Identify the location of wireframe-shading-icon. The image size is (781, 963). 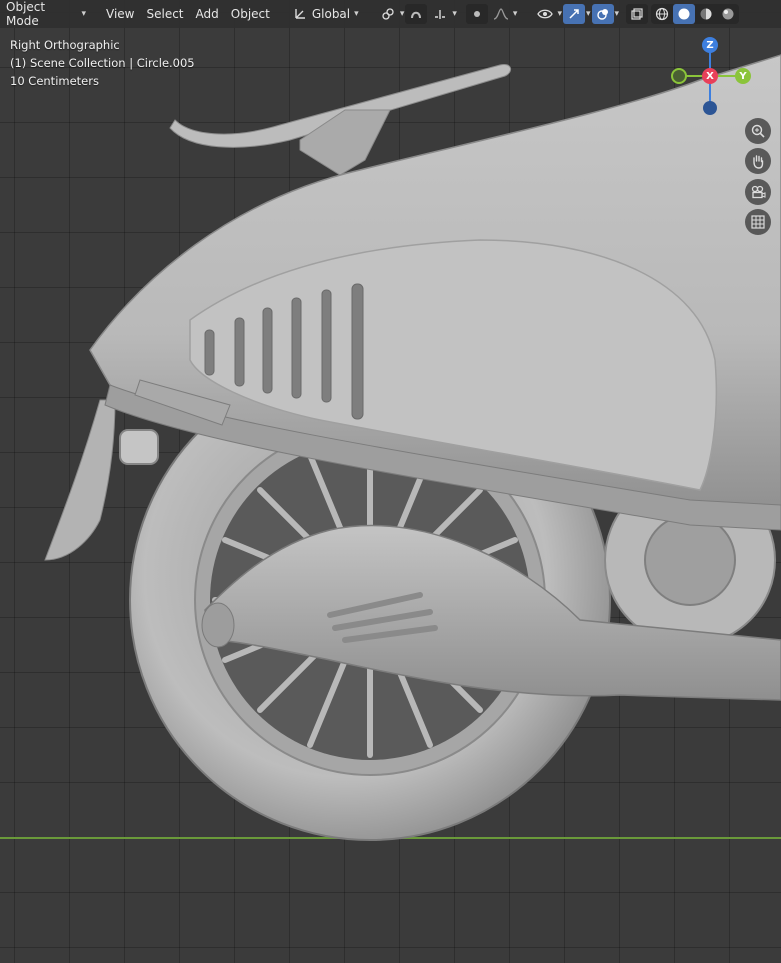
(662, 14).